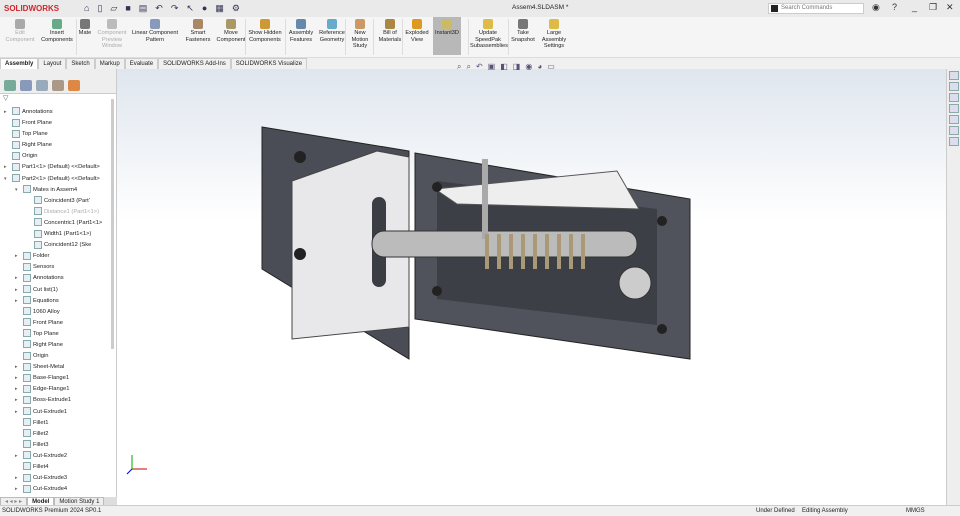  Describe the element at coordinates (58, 99) in the screenshot. I see `filter-icon: ▽` at that location.